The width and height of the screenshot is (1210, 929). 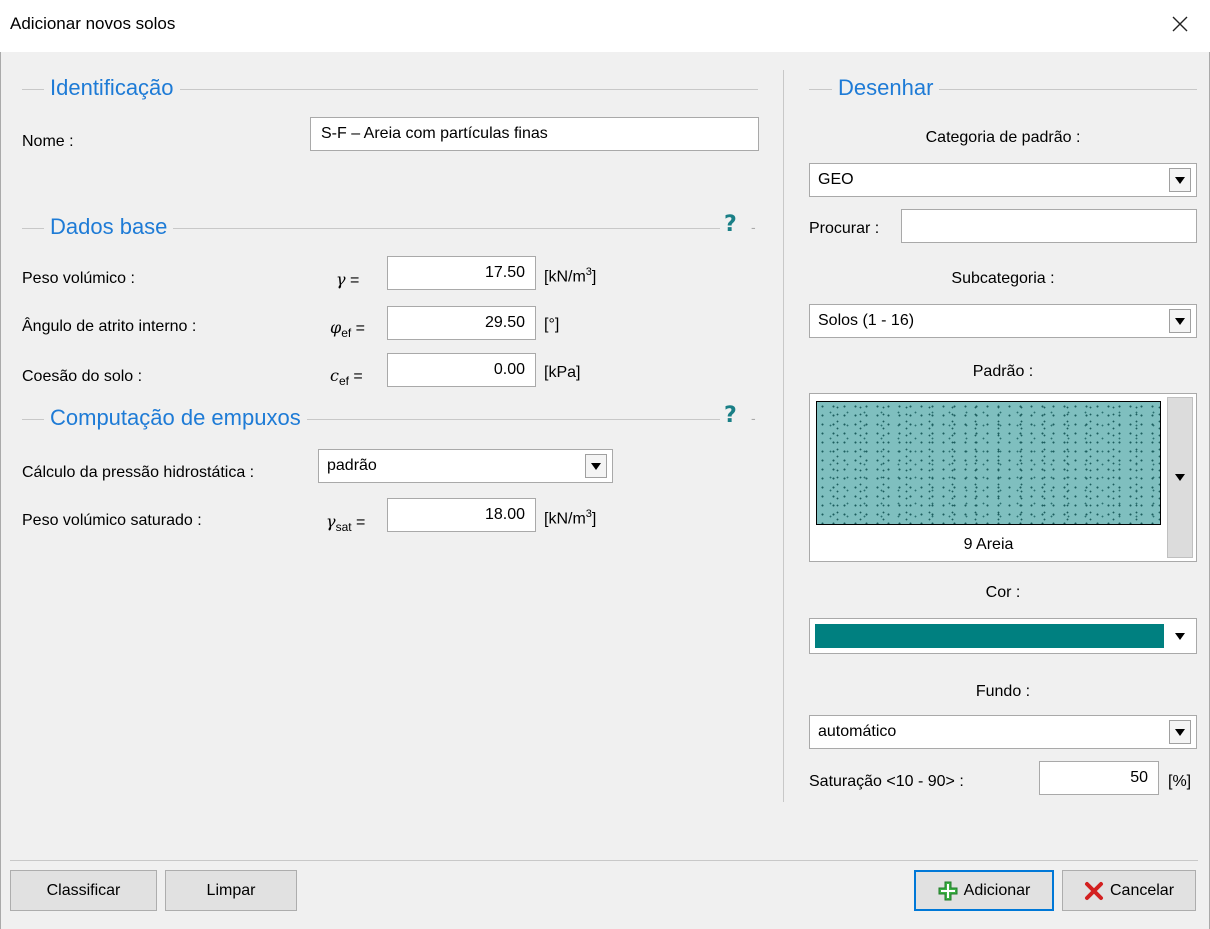 I want to click on close-button, so click(x=1180, y=26).